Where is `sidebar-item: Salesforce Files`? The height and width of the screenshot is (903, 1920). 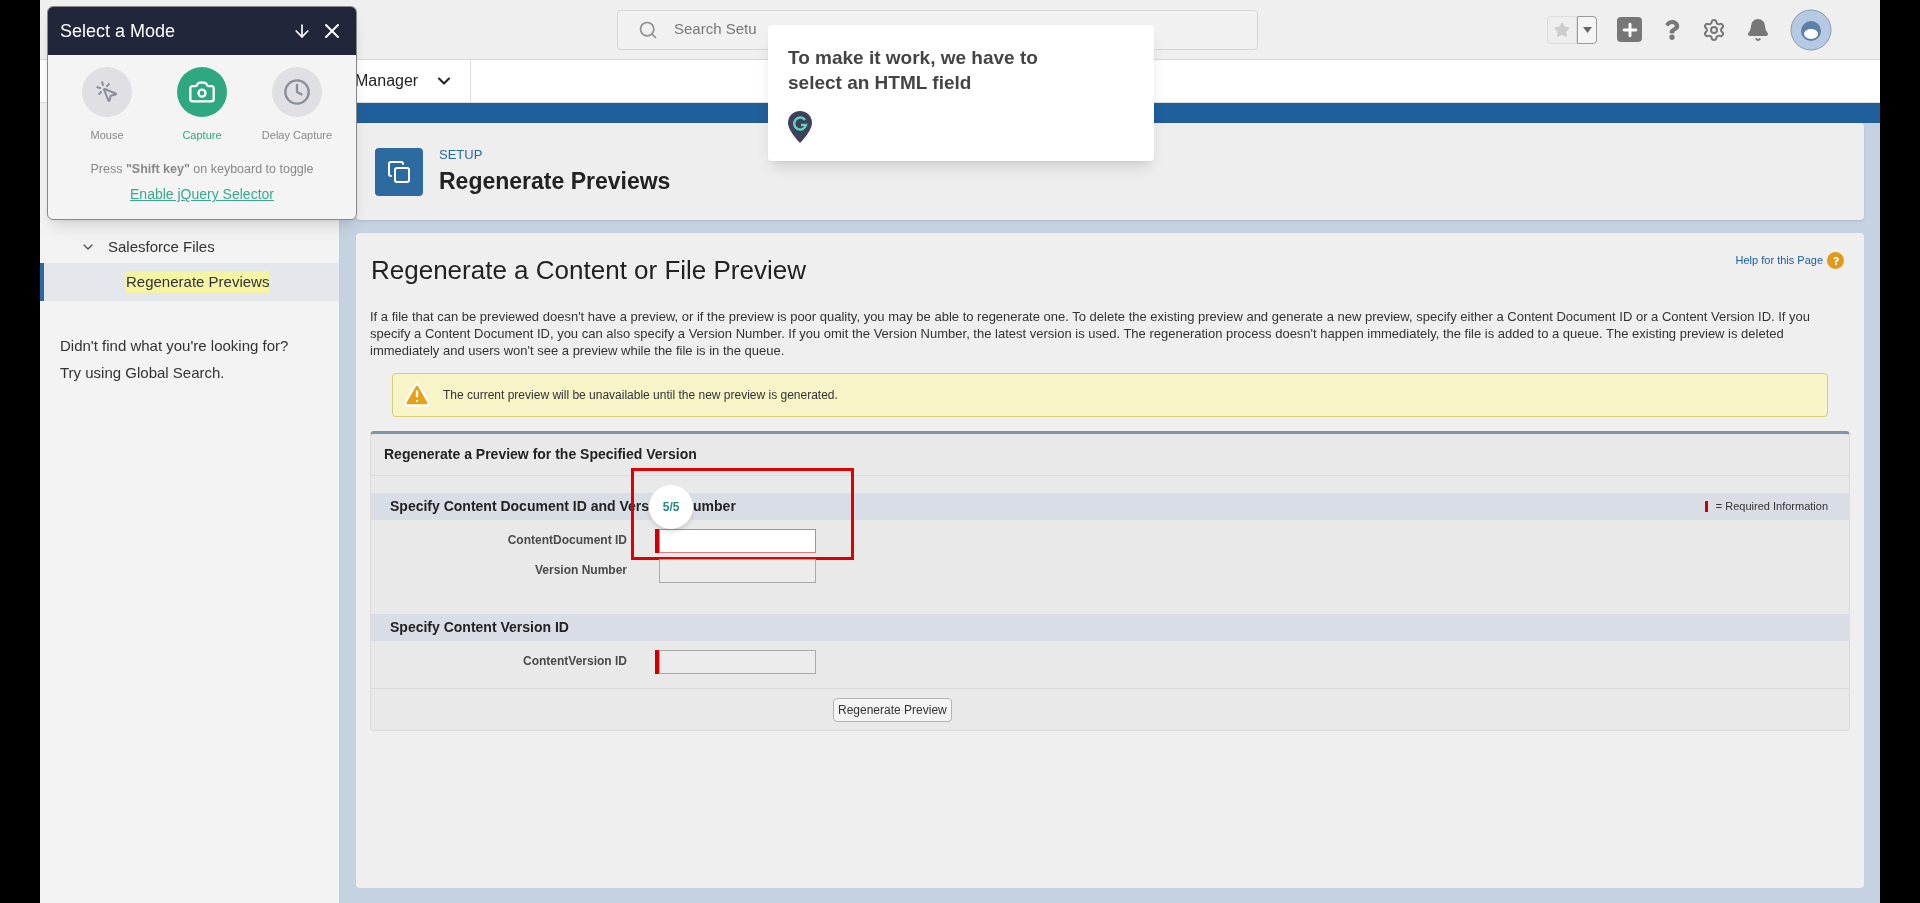
sidebar-item: Salesforce Files is located at coordinates (161, 247).